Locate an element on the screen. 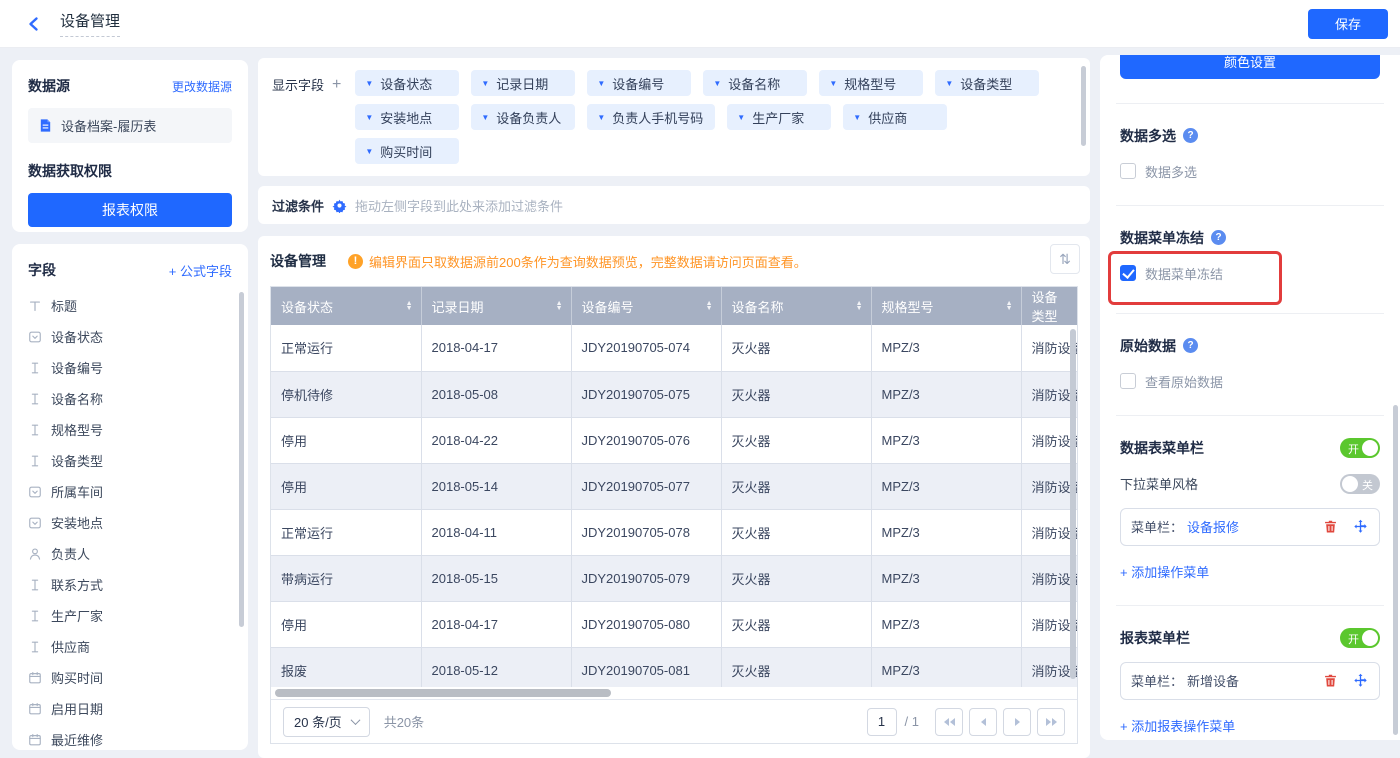 This screenshot has width=1400, height=758. table-row: 报废2018-05-12JDY20190705-081灭火器MPZ/3消防设备 is located at coordinates (674, 667).